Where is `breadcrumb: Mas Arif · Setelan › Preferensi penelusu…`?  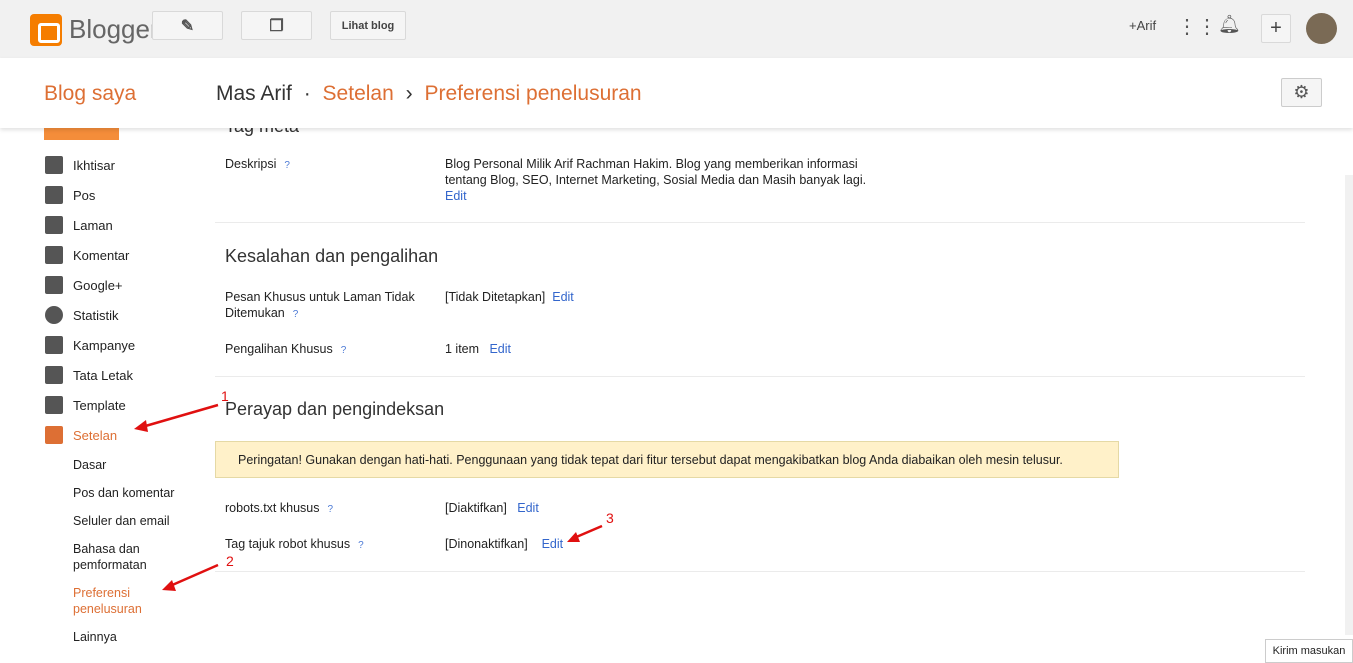 breadcrumb: Mas Arif · Setelan › Preferensi penelusu… is located at coordinates (429, 94).